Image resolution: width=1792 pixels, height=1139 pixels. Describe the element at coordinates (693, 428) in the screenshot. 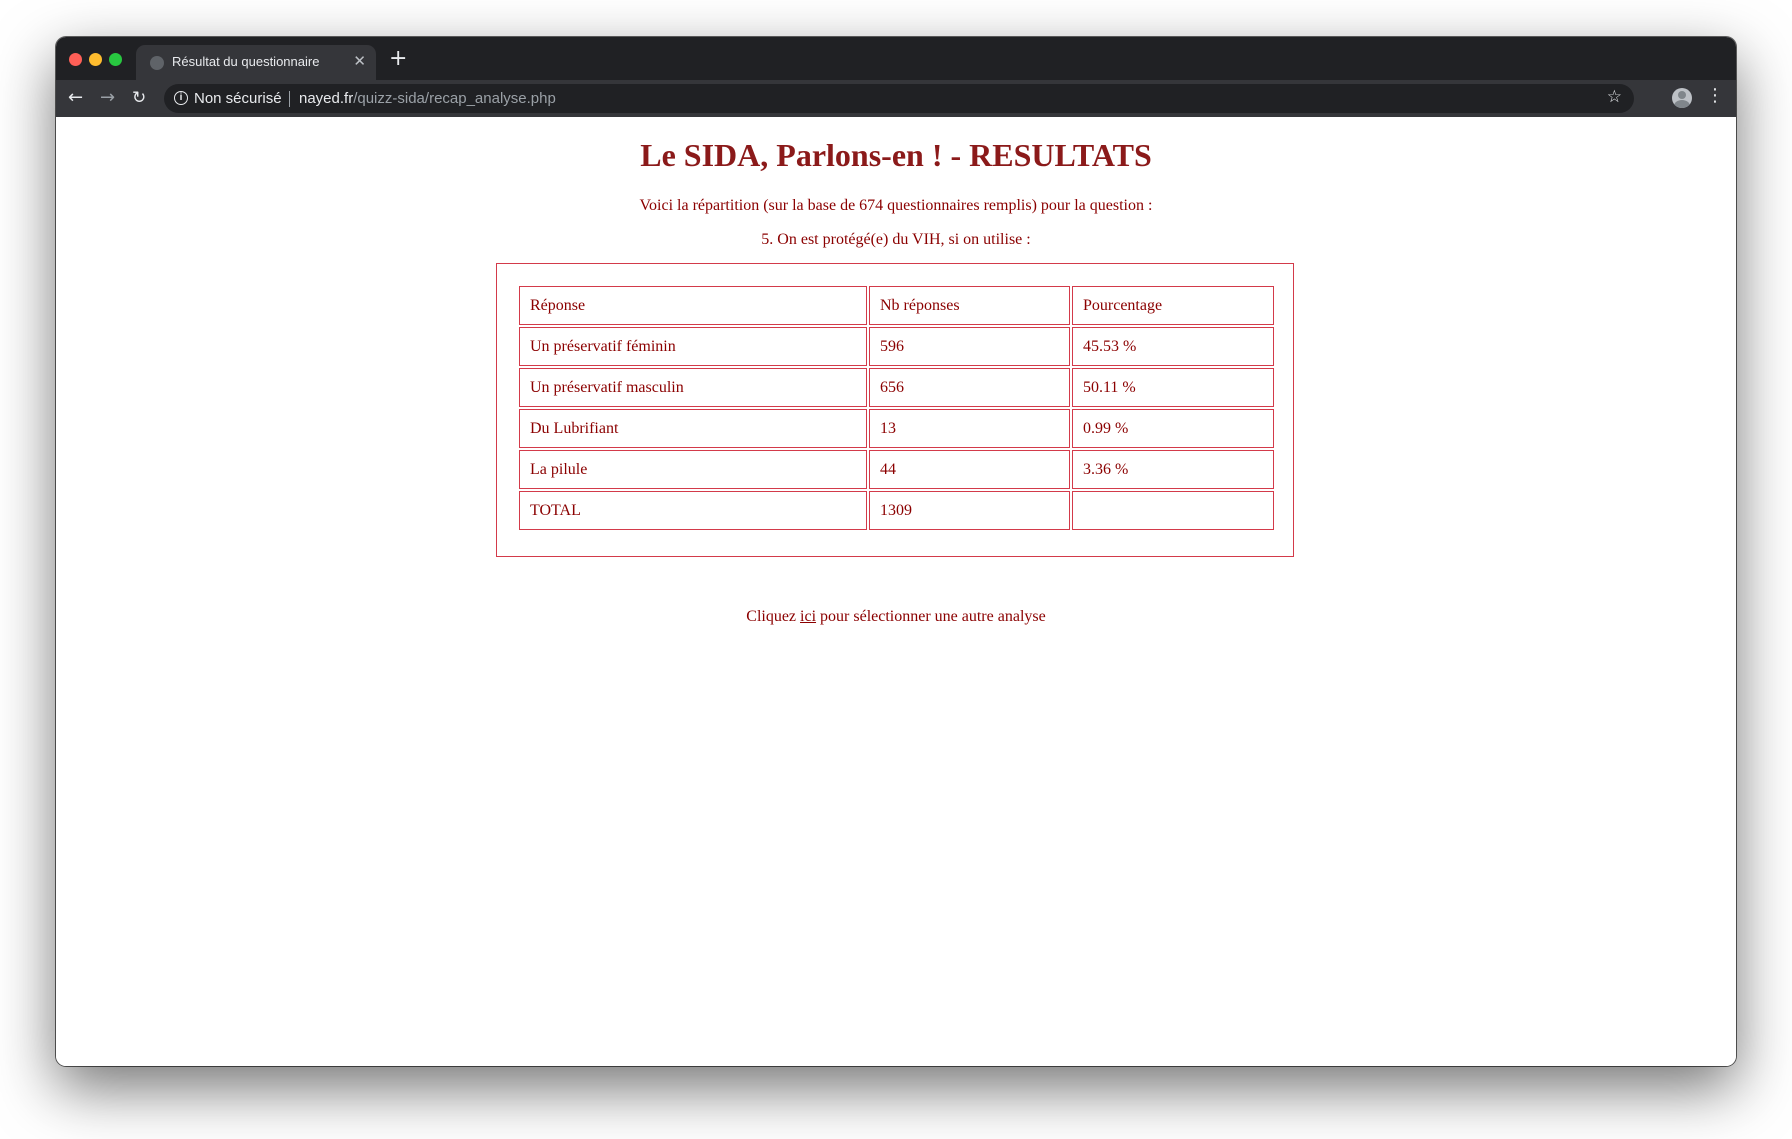

I see `cell-answer: Du Lubrifiant` at that location.